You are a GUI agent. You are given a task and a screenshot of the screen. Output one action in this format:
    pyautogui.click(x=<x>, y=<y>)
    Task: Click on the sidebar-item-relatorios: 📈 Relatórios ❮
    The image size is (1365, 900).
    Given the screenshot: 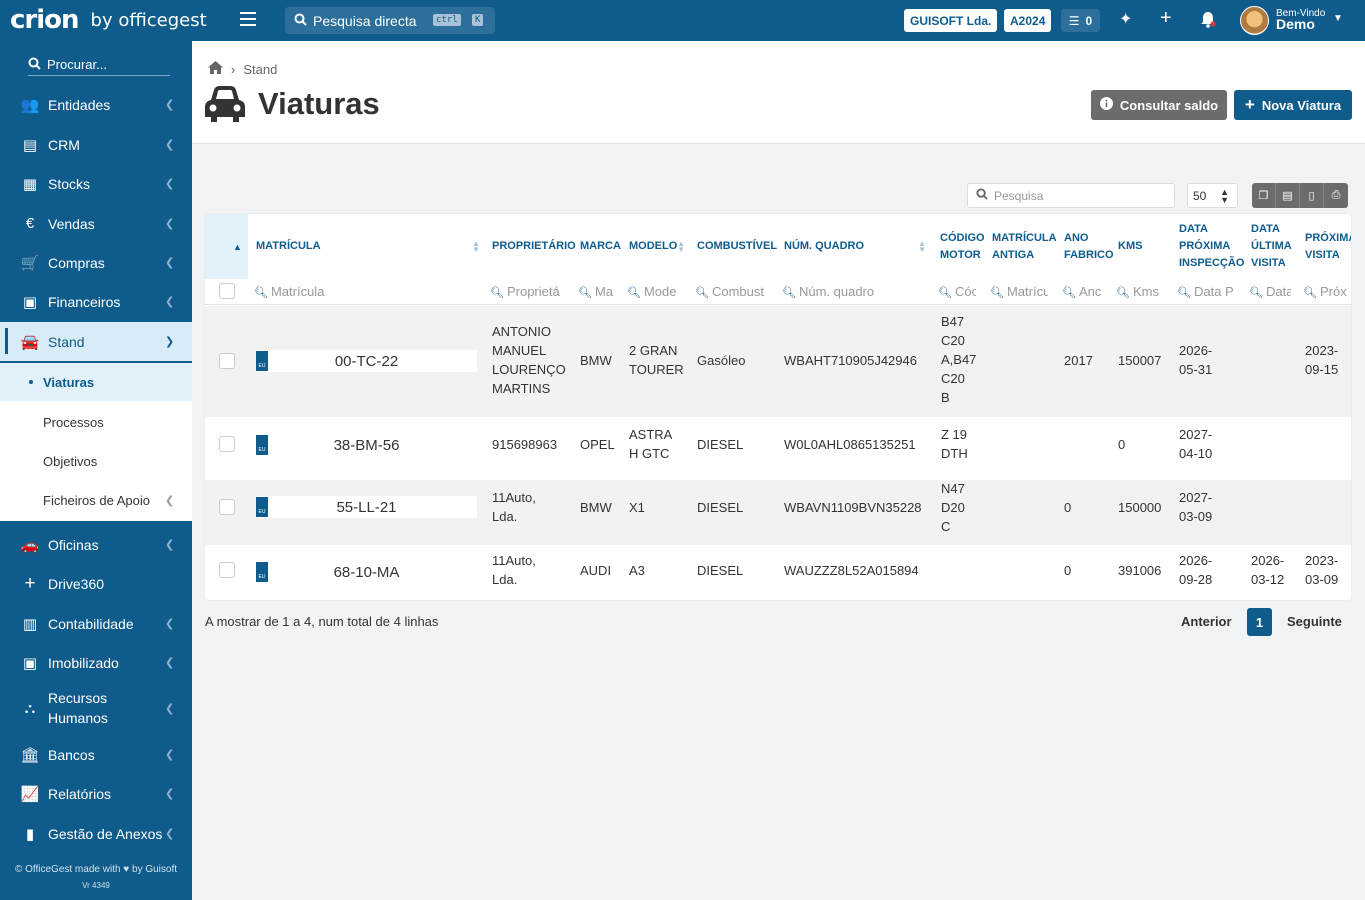 What is the action you would take?
    pyautogui.click(x=96, y=793)
    